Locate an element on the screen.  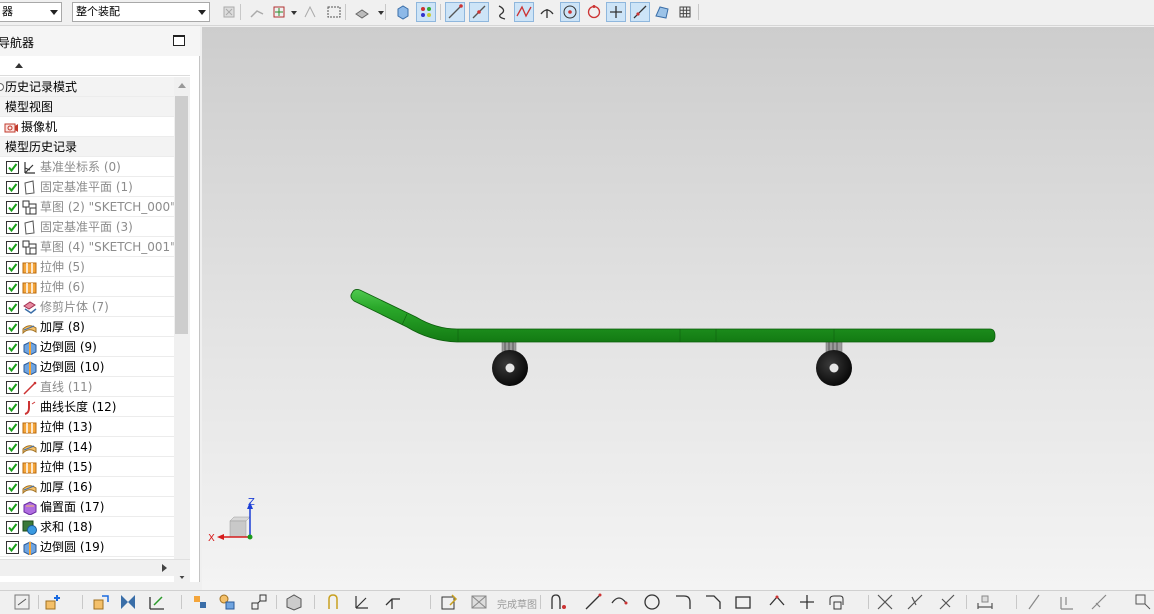
vertical-scrollbar is located at coordinates (182, 331).